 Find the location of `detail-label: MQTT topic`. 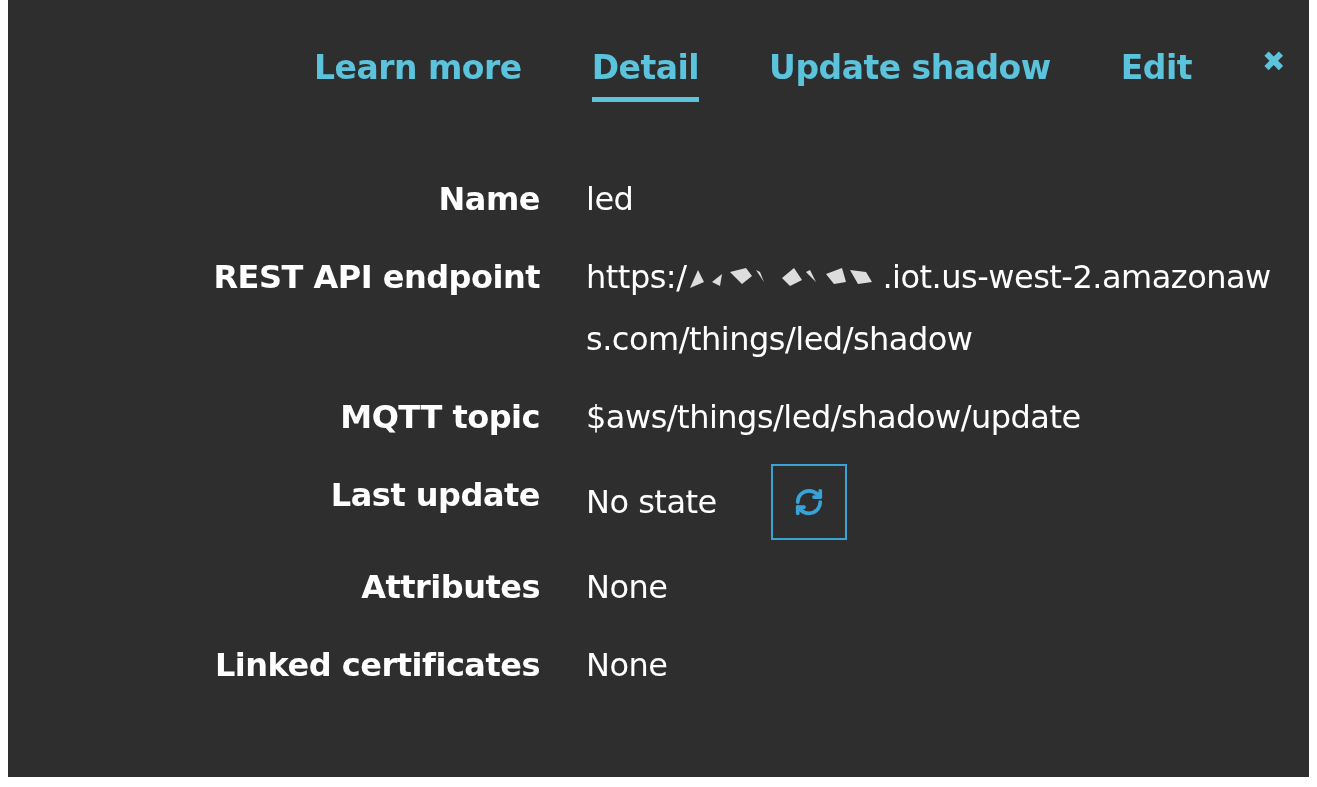

detail-label: MQTT topic is located at coordinates (439, 417).